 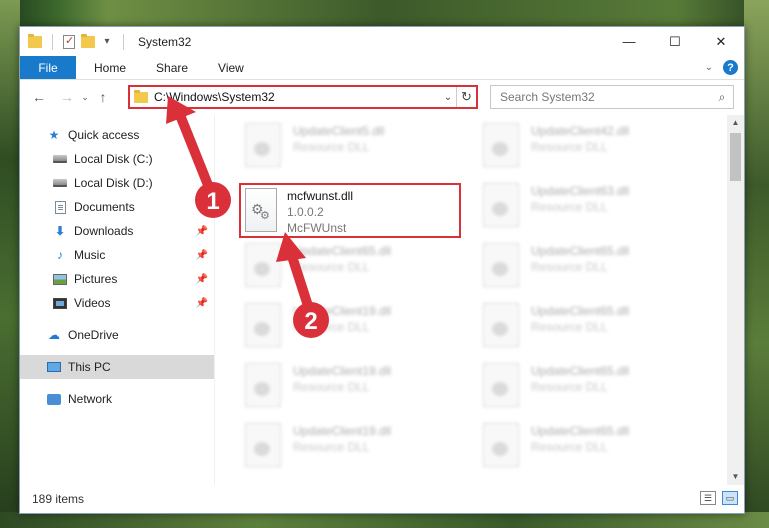 What do you see at coordinates (67, 97) in the screenshot?
I see `forward-button: →` at bounding box center [67, 97].